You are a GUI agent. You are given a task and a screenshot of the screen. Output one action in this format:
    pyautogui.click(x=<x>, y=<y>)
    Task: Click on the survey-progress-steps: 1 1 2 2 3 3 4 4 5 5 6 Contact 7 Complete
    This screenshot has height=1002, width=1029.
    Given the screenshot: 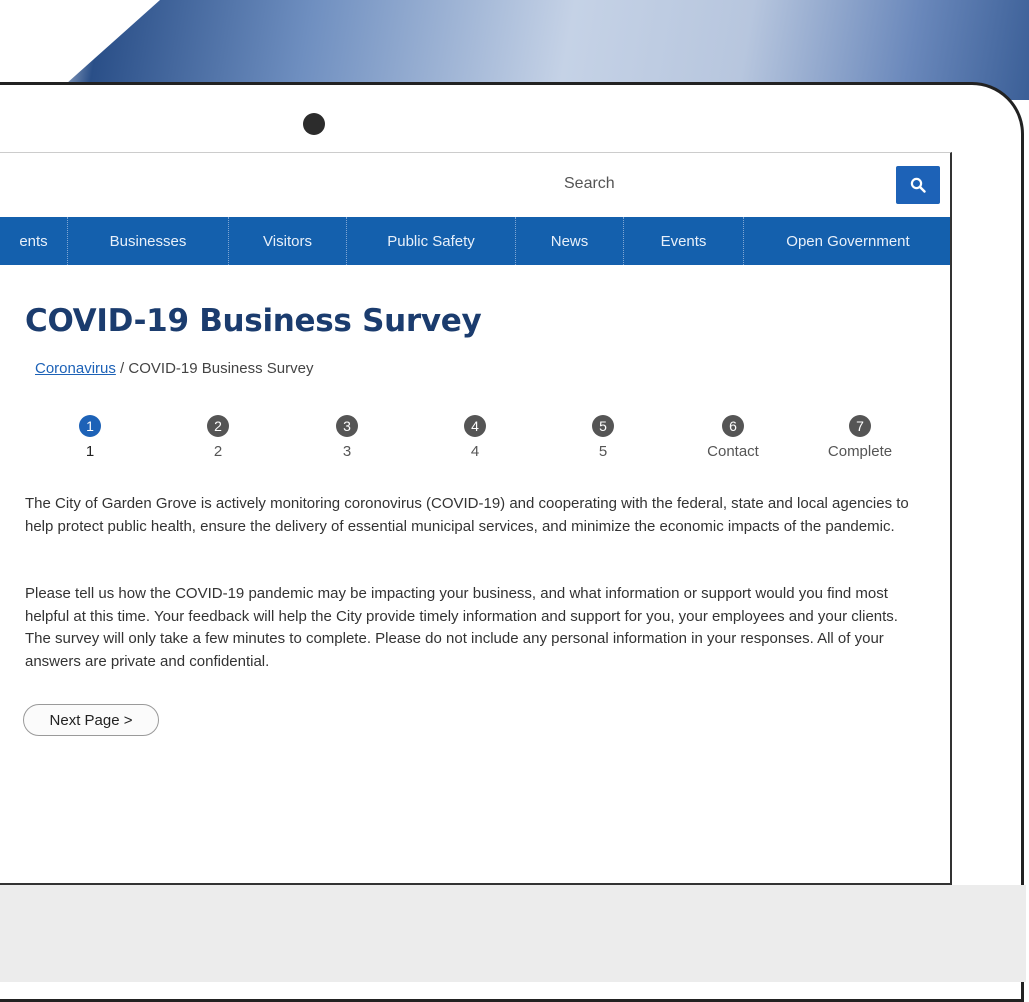 What is the action you would take?
    pyautogui.click(x=480, y=450)
    